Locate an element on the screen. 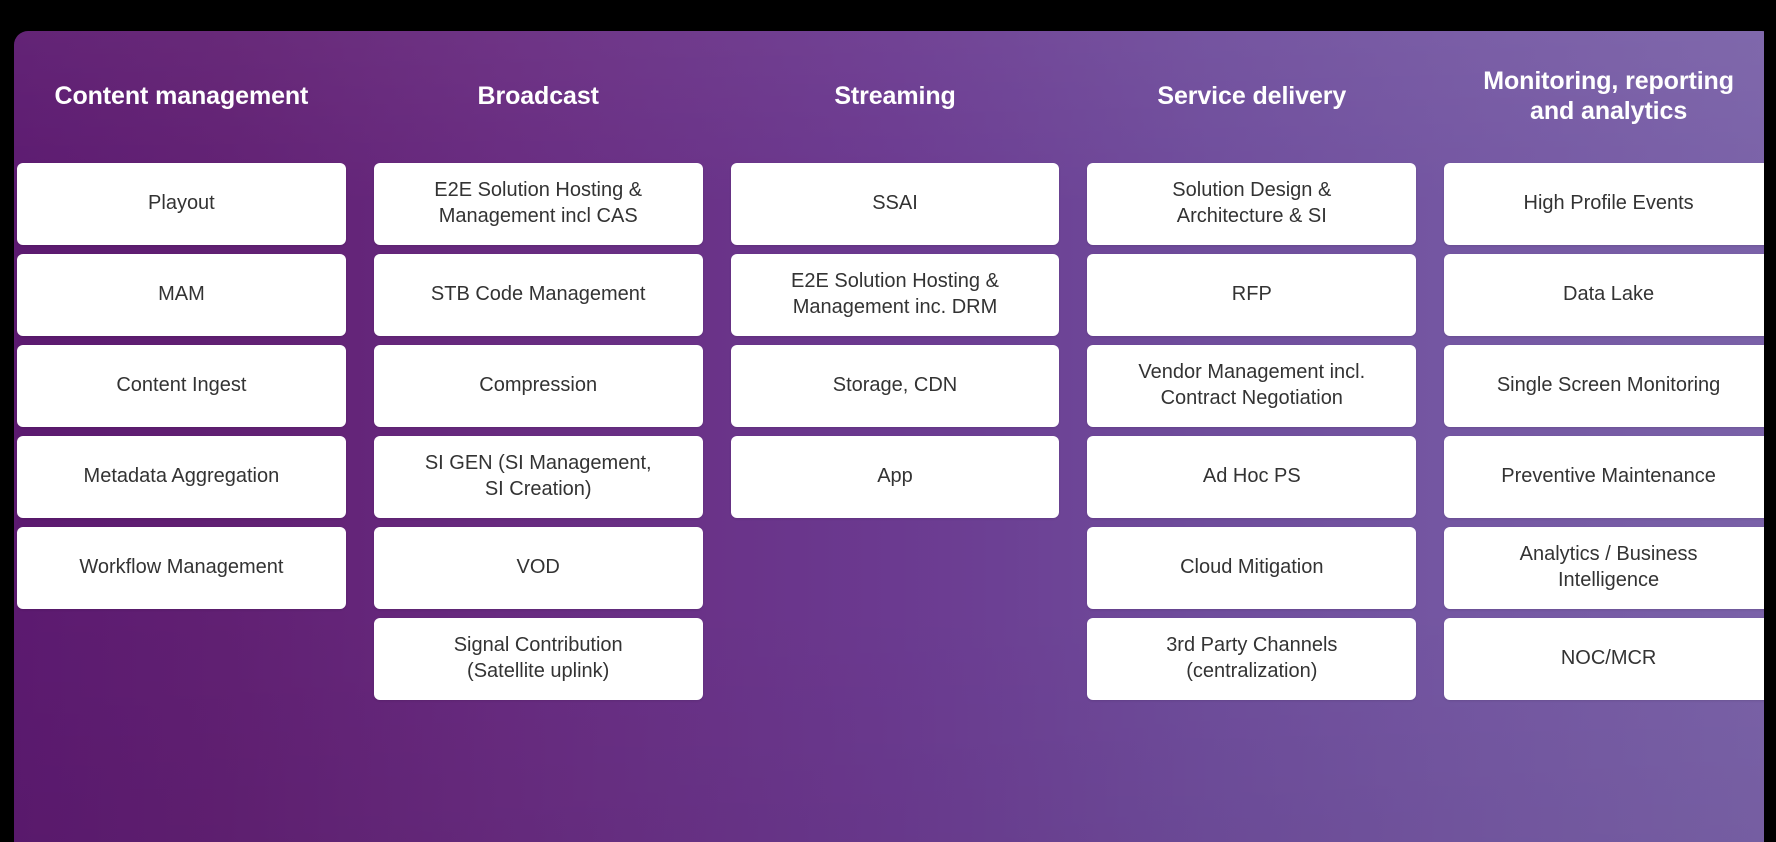  capability-card-slot: Content Ingest is located at coordinates (181, 390).